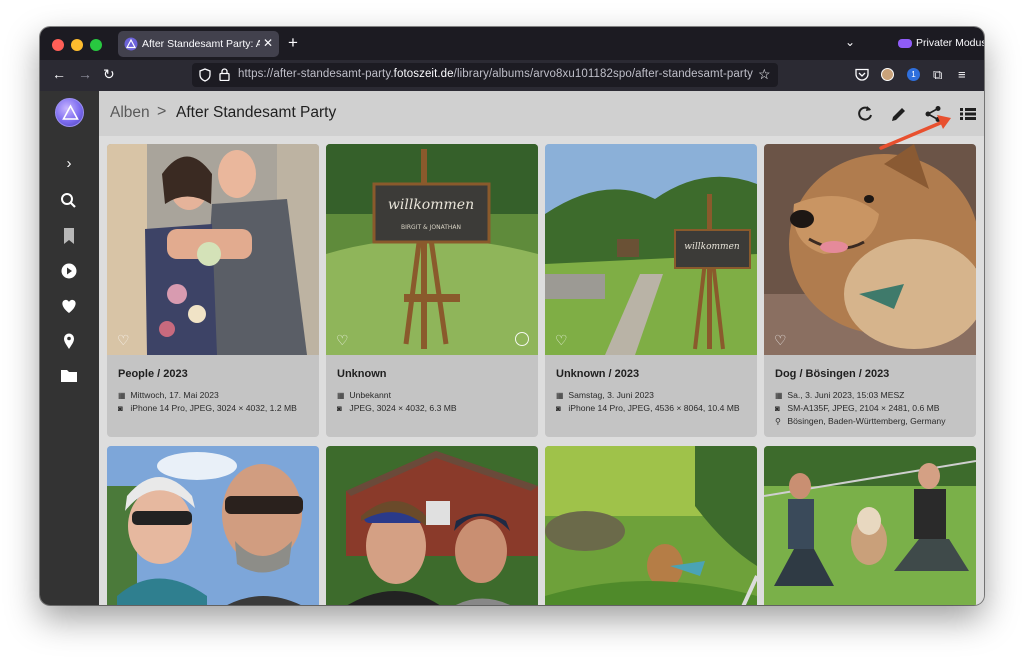 This screenshot has width=1024, height=658. What do you see at coordinates (69, 201) in the screenshot?
I see `search-icon` at bounding box center [69, 201].